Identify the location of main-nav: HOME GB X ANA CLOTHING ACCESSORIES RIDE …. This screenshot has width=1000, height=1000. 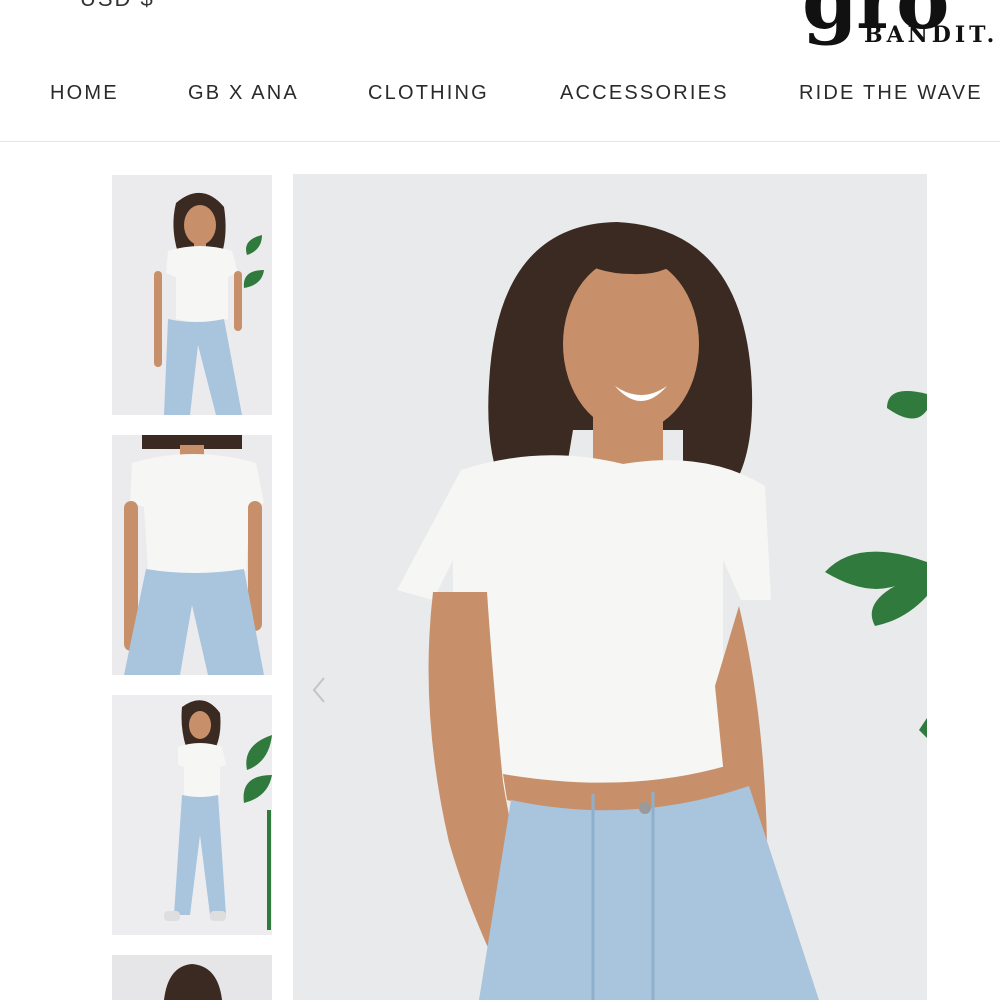
(500, 97).